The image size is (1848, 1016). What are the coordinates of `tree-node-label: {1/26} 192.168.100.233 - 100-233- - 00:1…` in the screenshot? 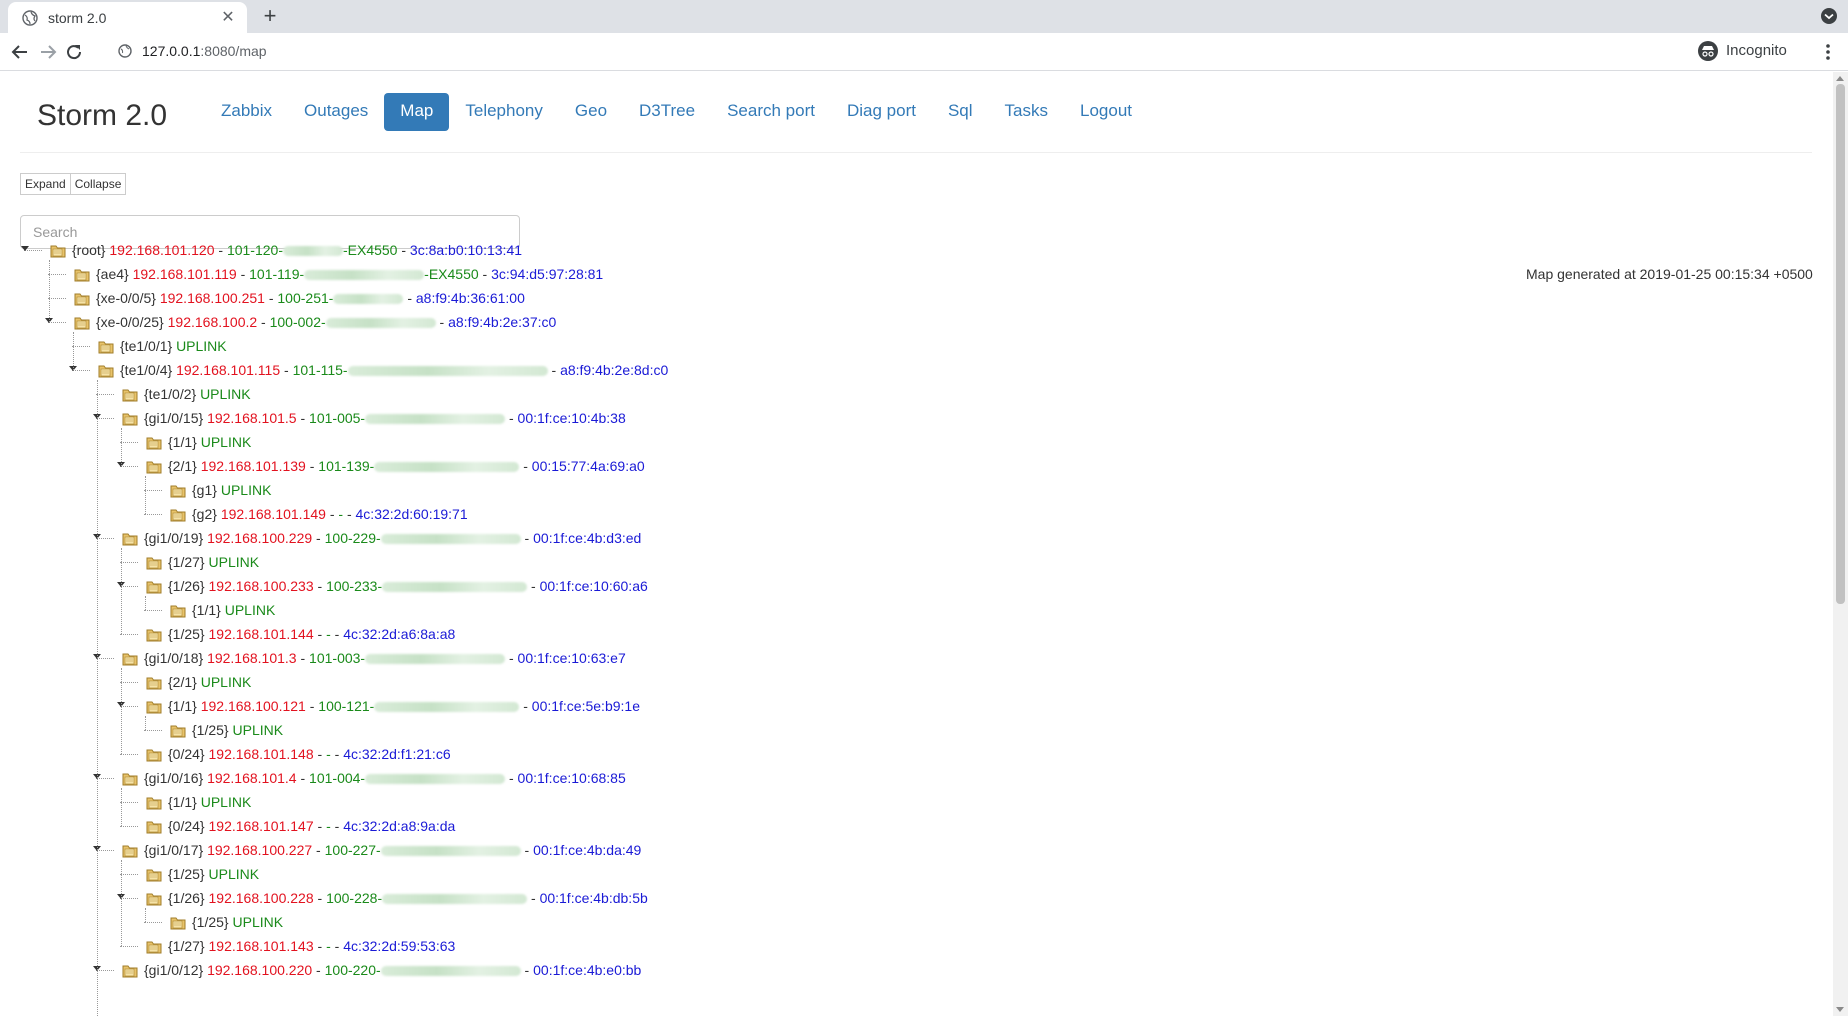 It's located at (408, 586).